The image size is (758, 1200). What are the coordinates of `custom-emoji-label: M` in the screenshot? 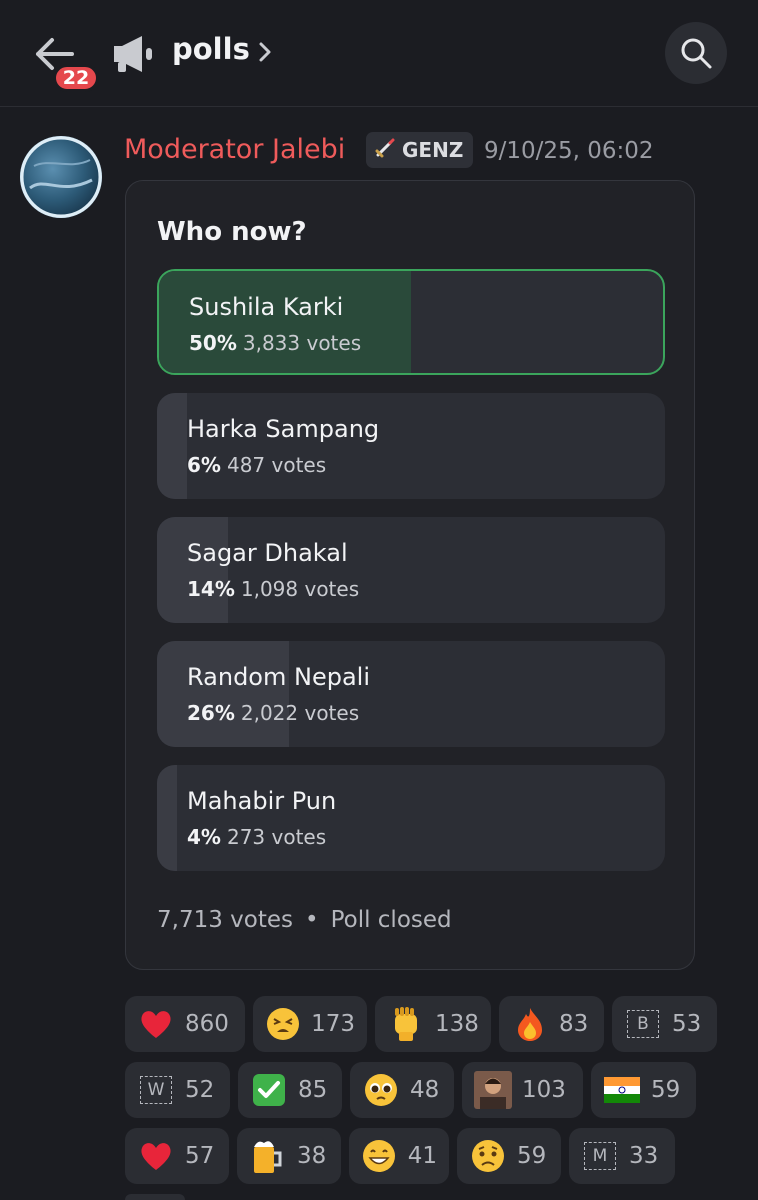 It's located at (600, 1156).